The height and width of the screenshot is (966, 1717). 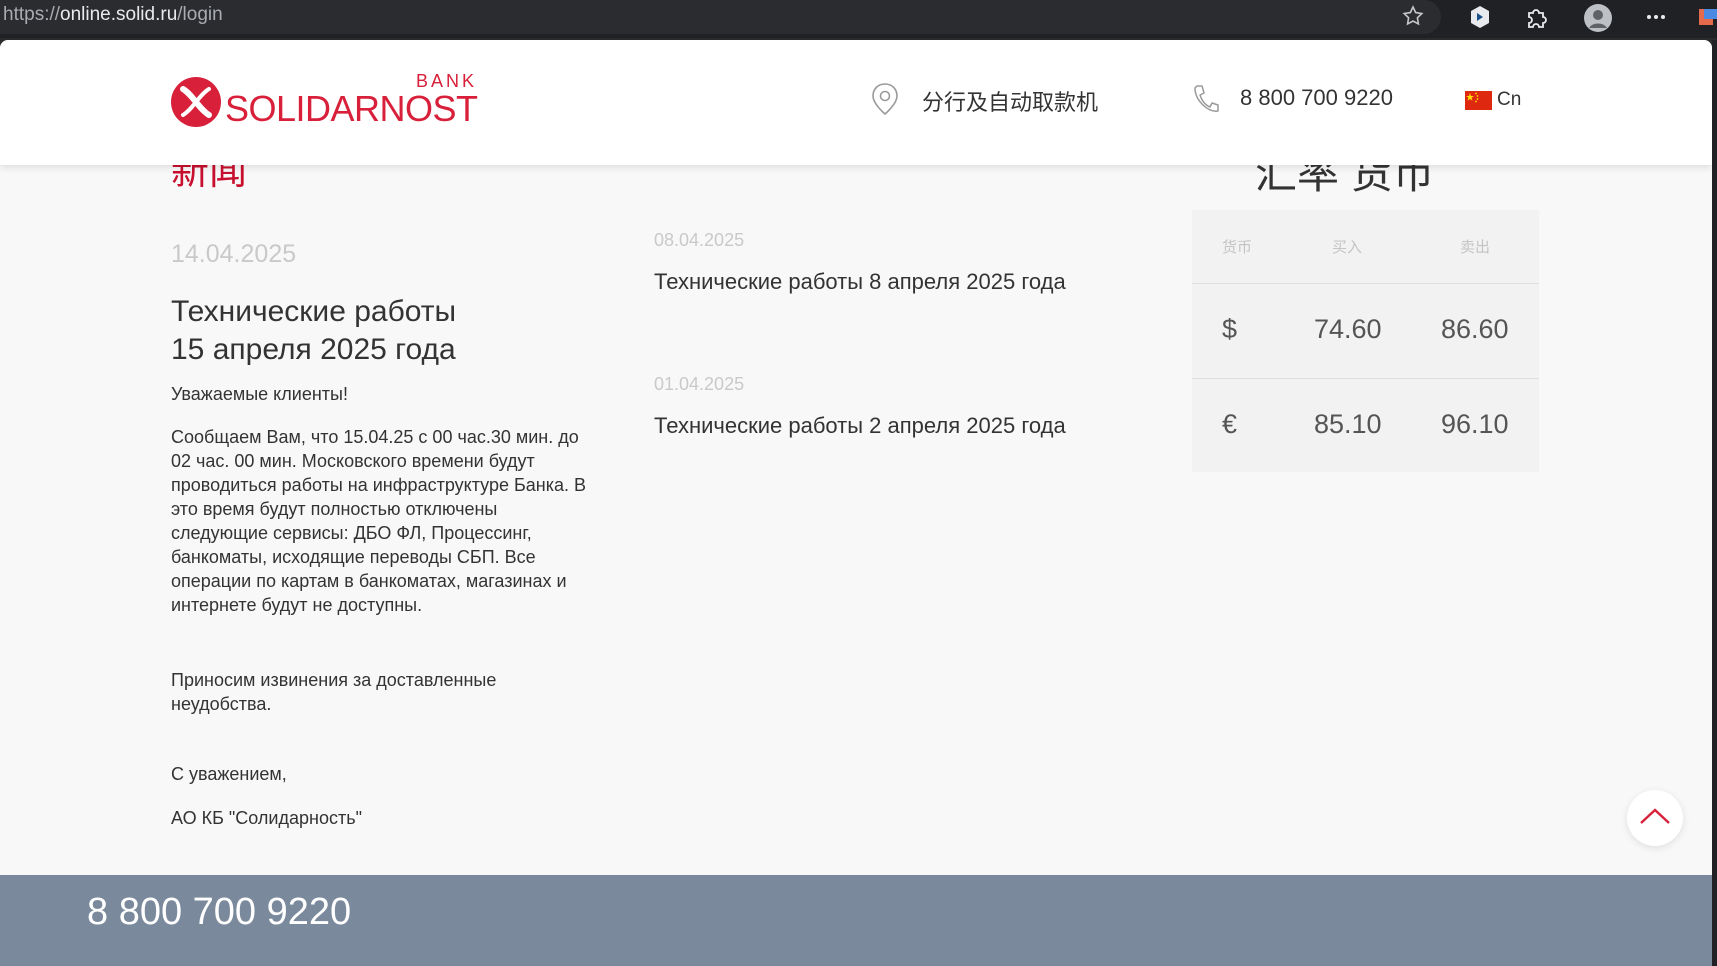 I want to click on profile-icon, so click(x=1598, y=18).